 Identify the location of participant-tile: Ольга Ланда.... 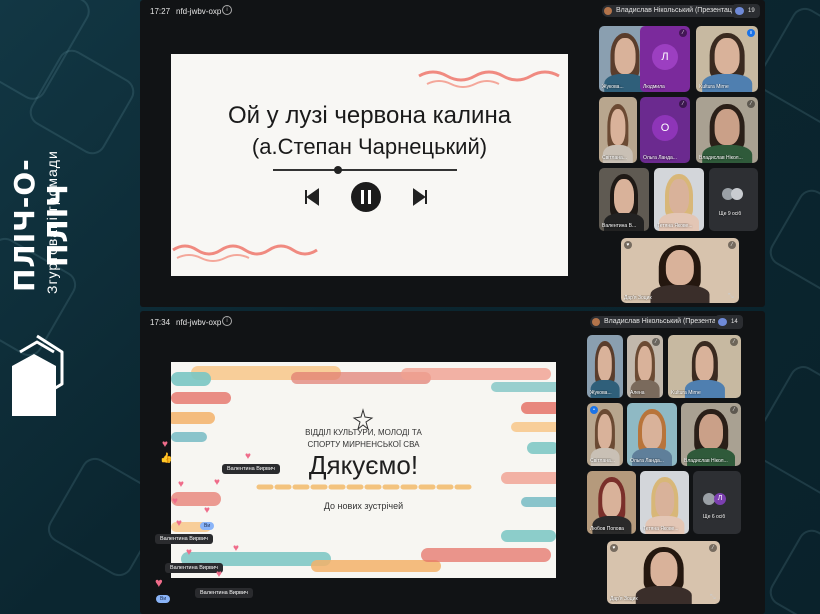
(652, 434).